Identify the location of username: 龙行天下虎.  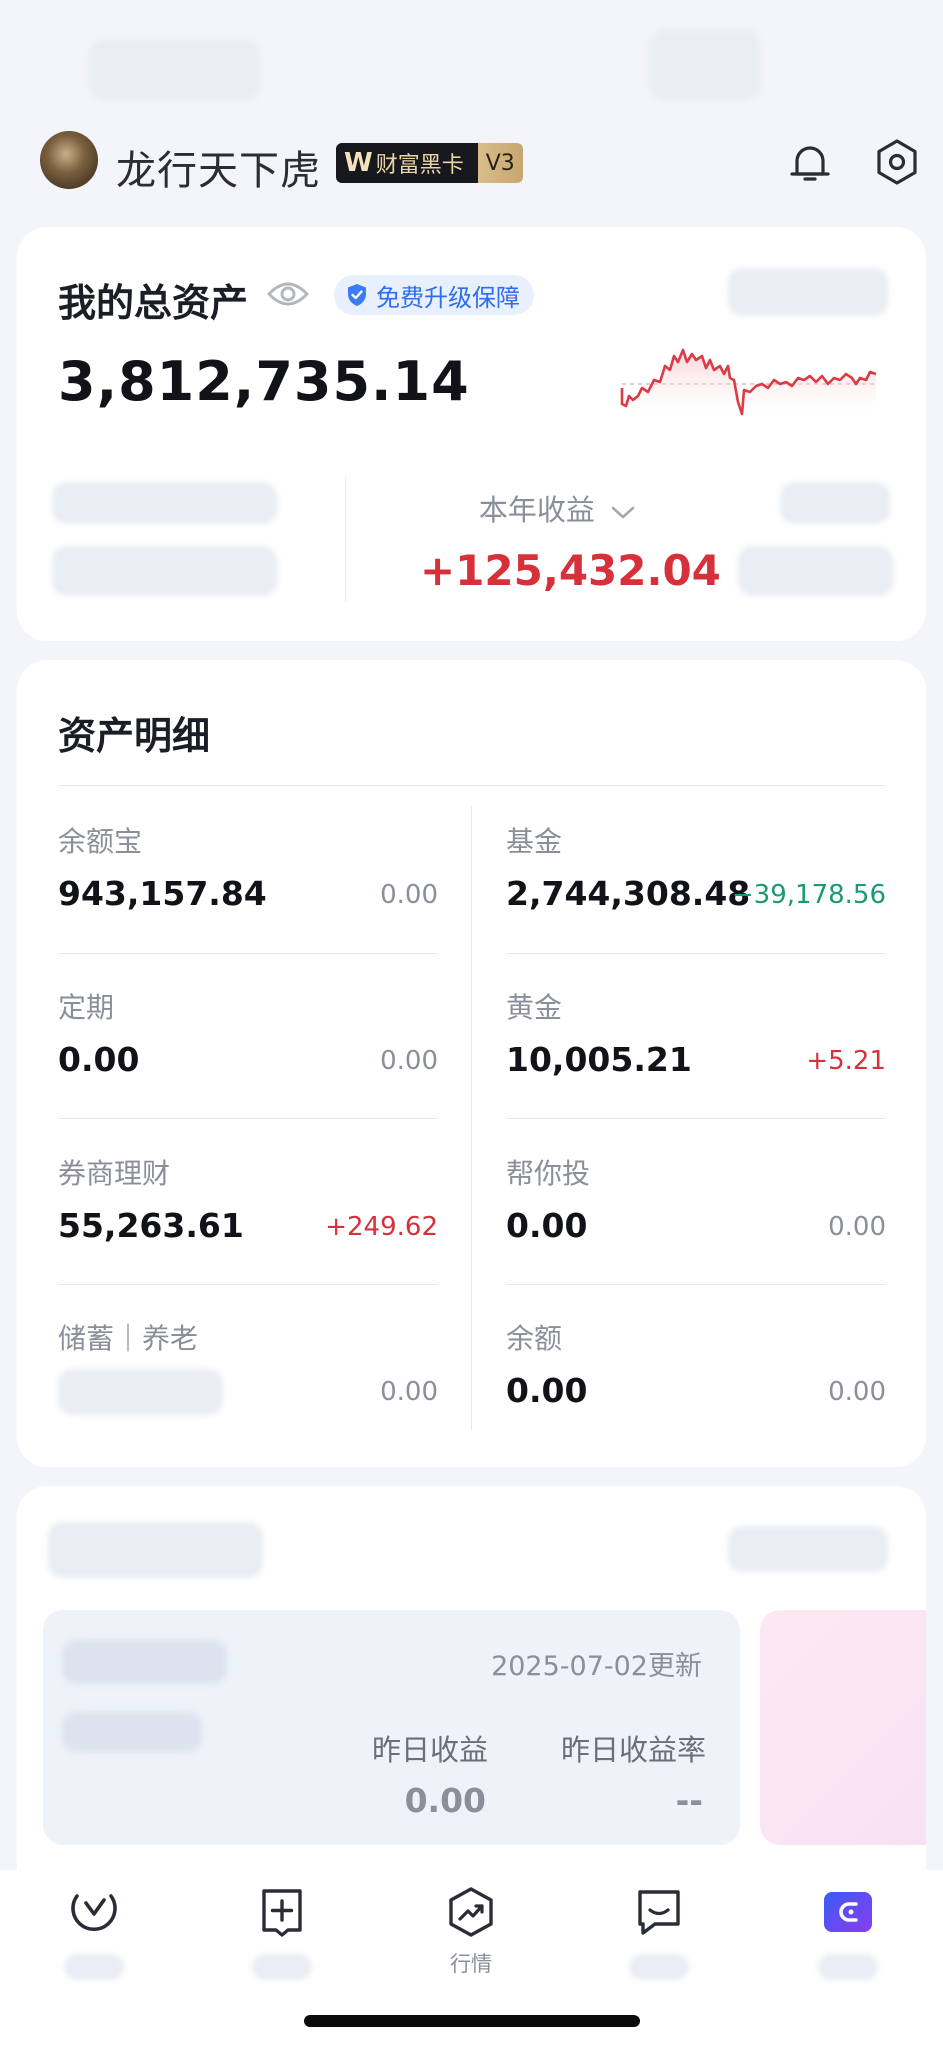
(218, 167).